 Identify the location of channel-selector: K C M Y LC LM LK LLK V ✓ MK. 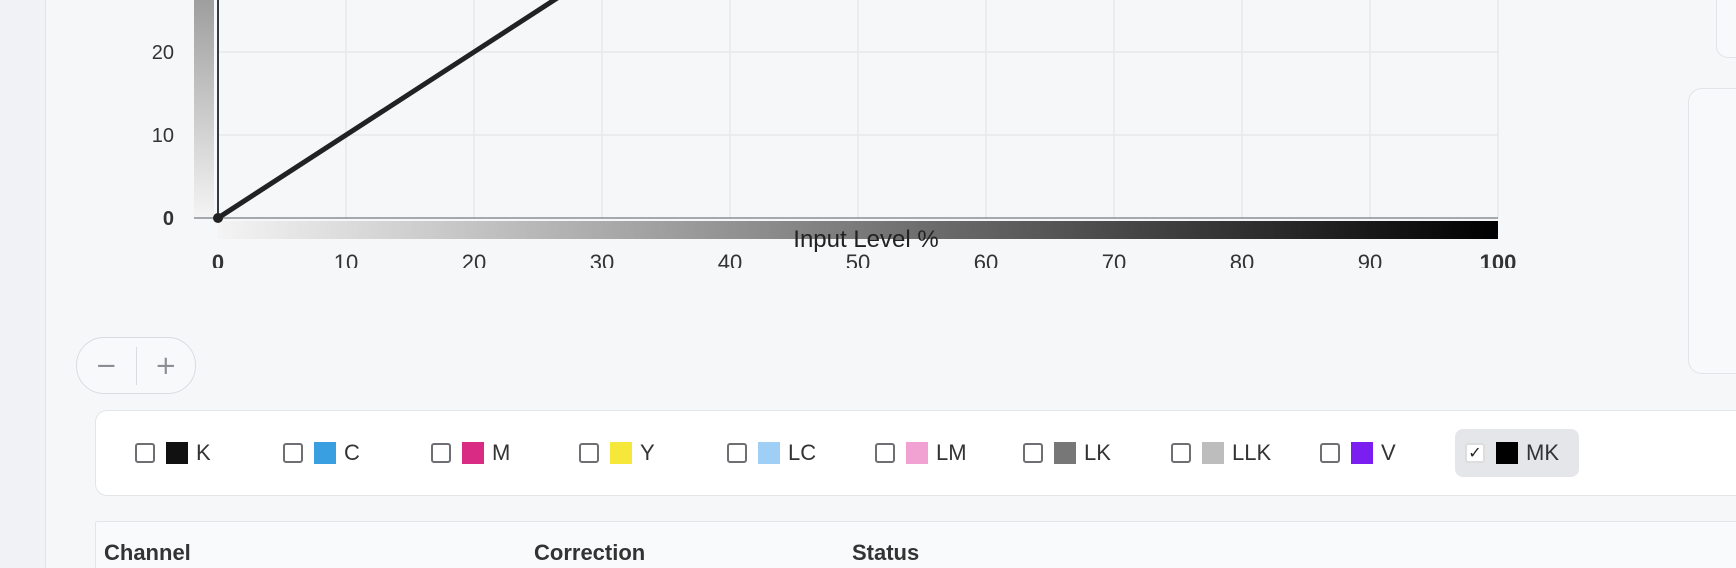
(915, 453).